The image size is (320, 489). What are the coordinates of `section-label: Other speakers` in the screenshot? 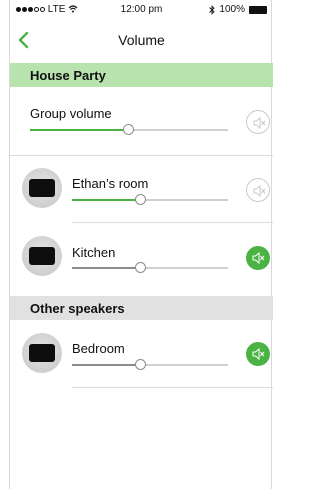 It's located at (77, 308).